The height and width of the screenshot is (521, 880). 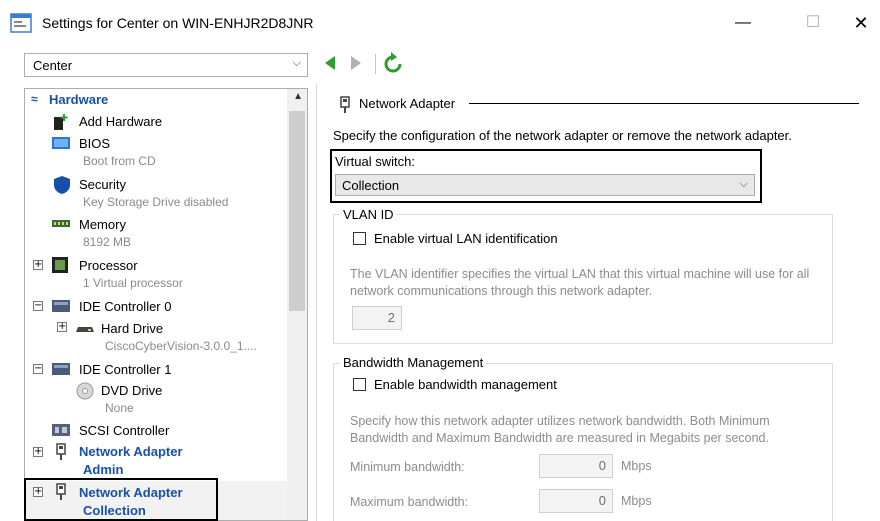 What do you see at coordinates (330, 63) in the screenshot?
I see `back-arrow-icon` at bounding box center [330, 63].